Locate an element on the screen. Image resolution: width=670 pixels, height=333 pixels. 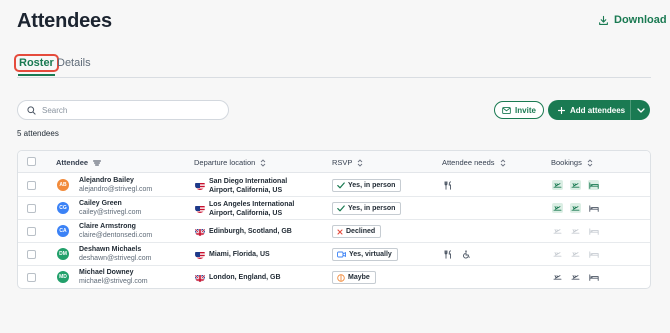
download-label: Download is located at coordinates (640, 20).